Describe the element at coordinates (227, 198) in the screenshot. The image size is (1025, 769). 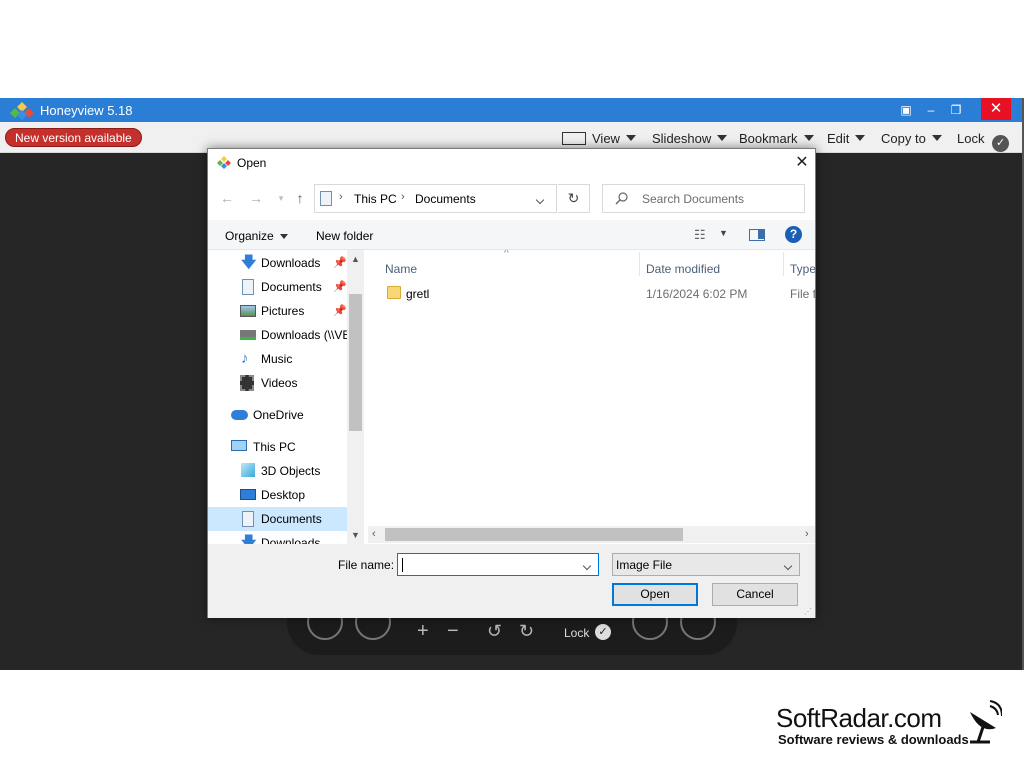
I see `back-arrow-icon: ←` at that location.